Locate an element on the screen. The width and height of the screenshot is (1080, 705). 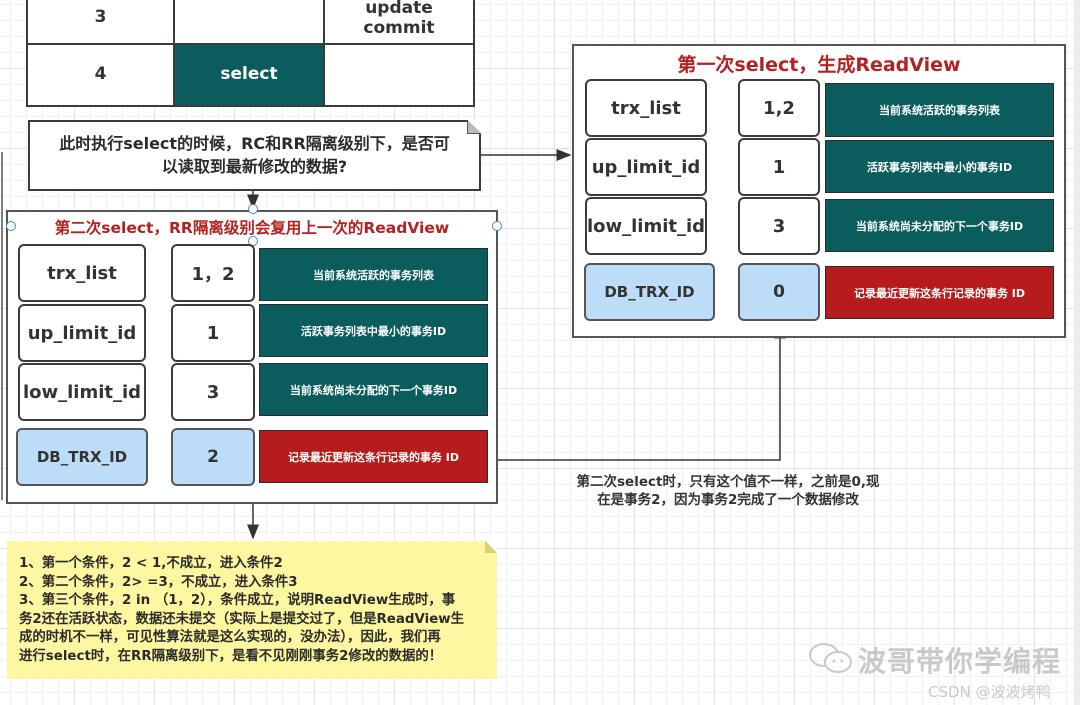
value-trx-list: 1，2 is located at coordinates (213, 273).